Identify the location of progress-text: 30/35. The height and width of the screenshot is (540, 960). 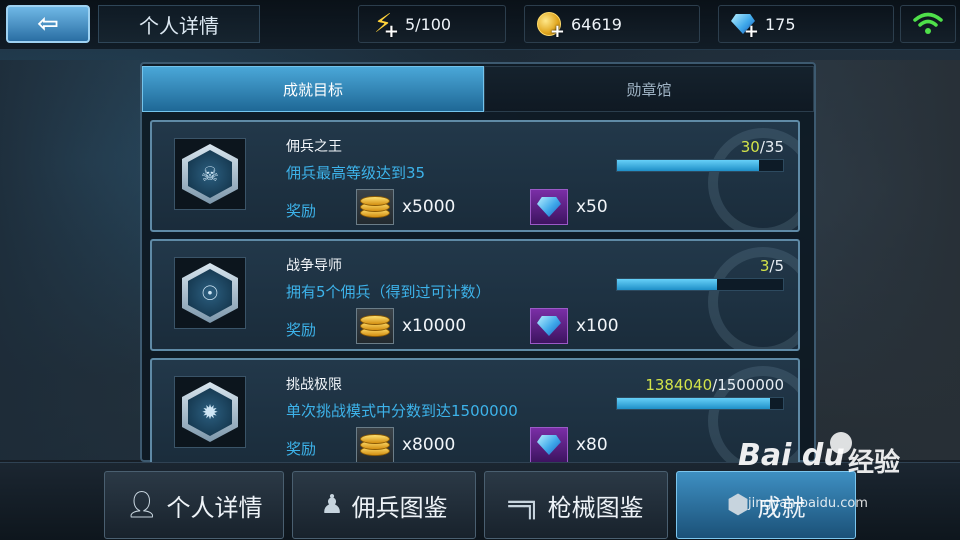
(762, 147).